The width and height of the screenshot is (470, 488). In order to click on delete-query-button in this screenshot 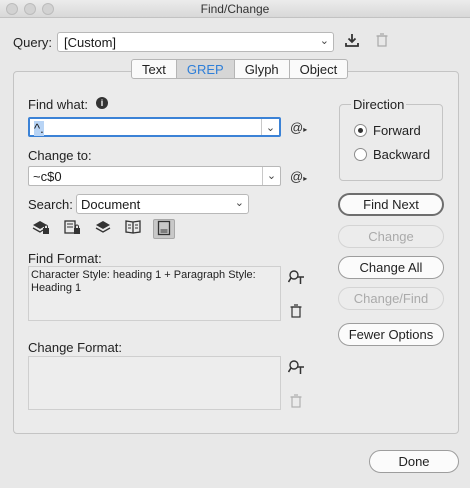, I will do `click(382, 42)`.